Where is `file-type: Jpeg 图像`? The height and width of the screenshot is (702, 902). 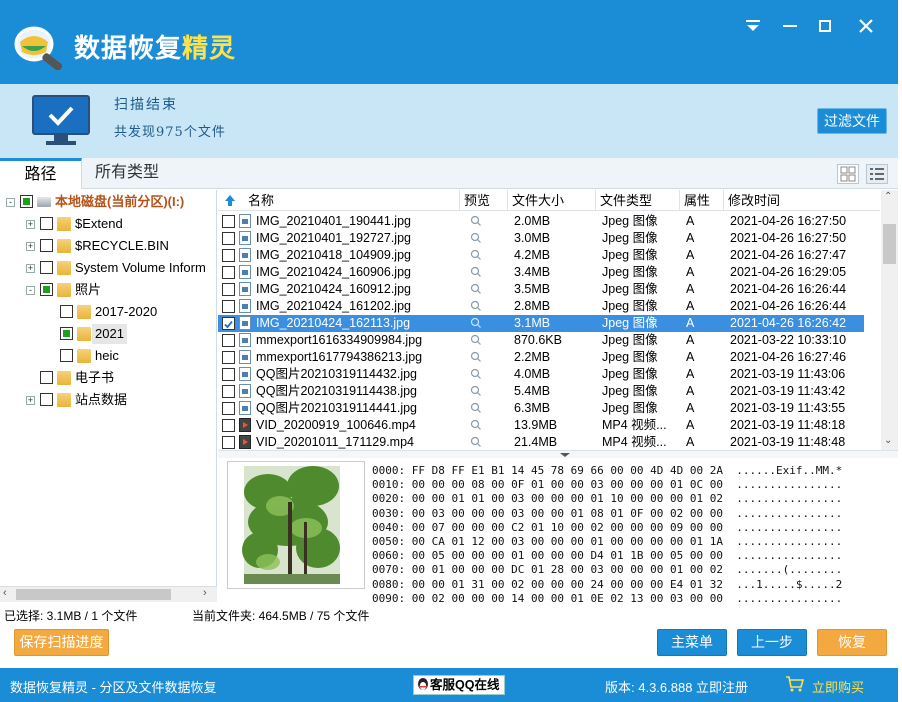 file-type: Jpeg 图像 is located at coordinates (630, 255).